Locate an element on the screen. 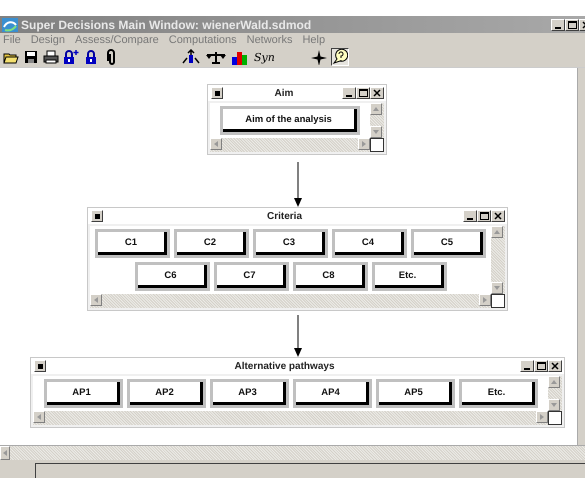 This screenshot has height=478, width=585. node-title: Aim is located at coordinates (284, 93).